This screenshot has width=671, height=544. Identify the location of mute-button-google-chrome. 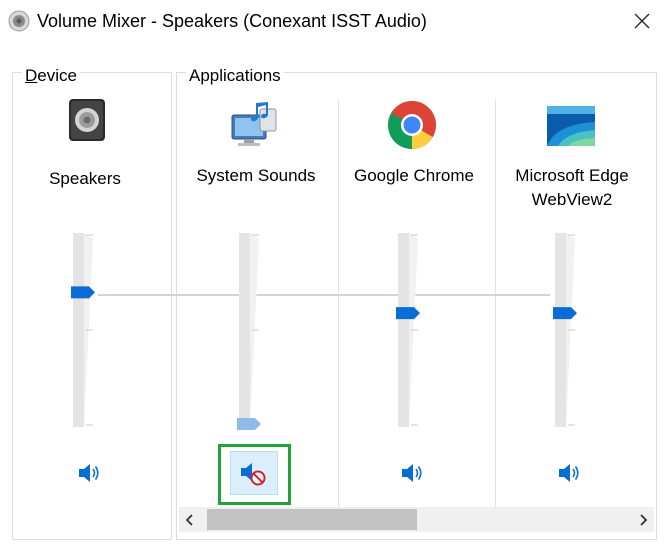
(413, 473).